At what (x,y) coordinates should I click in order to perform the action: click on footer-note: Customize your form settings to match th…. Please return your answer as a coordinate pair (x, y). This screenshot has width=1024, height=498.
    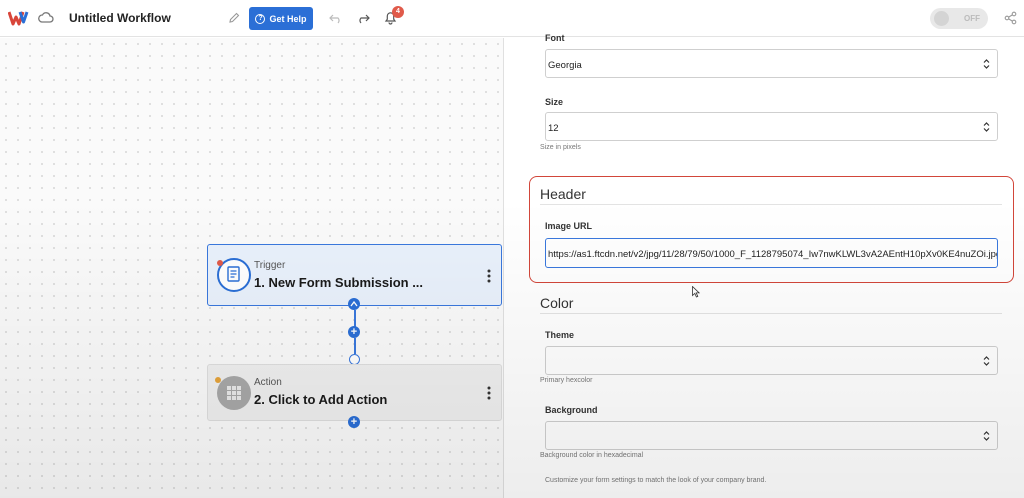
    Looking at the image, I should click on (656, 480).